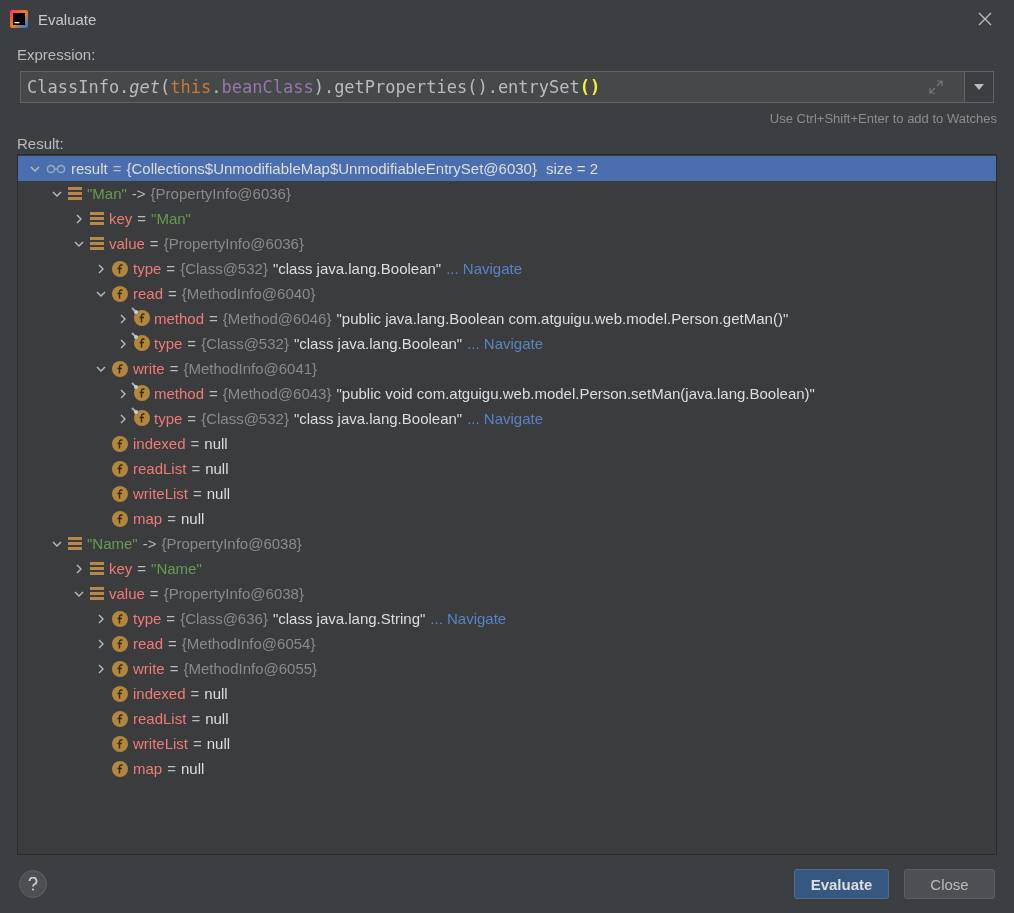 This screenshot has height=913, width=1014. What do you see at coordinates (507, 543) in the screenshot?
I see `tree-row: "Name" -> {PropertyInfo@6038}` at bounding box center [507, 543].